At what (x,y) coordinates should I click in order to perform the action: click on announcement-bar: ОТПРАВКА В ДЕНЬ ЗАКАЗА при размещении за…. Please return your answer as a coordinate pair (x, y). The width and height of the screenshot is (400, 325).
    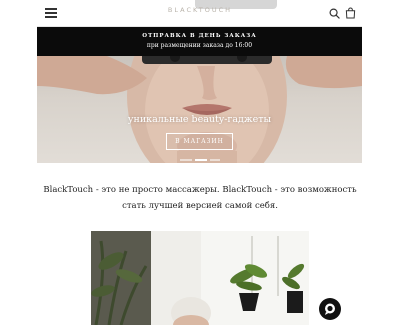
    Looking at the image, I should click on (199, 41).